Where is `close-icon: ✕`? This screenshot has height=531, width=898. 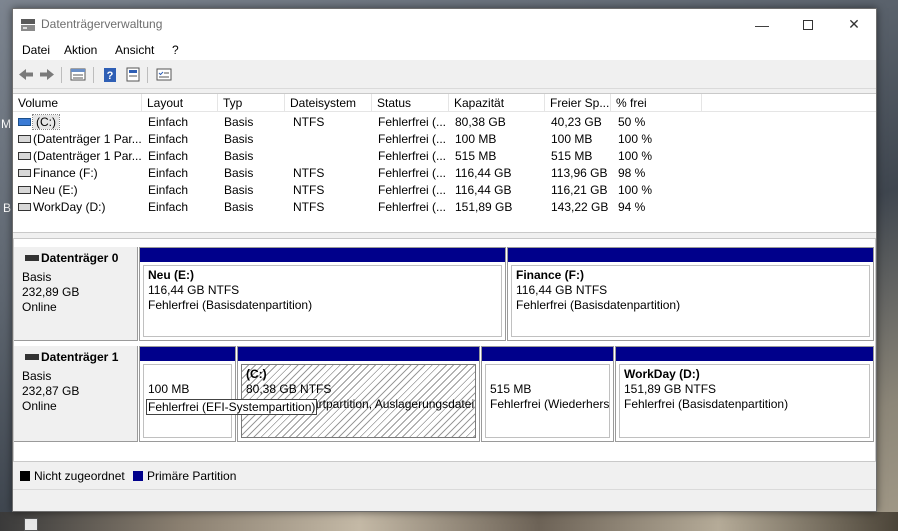
close-icon: ✕ is located at coordinates (854, 24).